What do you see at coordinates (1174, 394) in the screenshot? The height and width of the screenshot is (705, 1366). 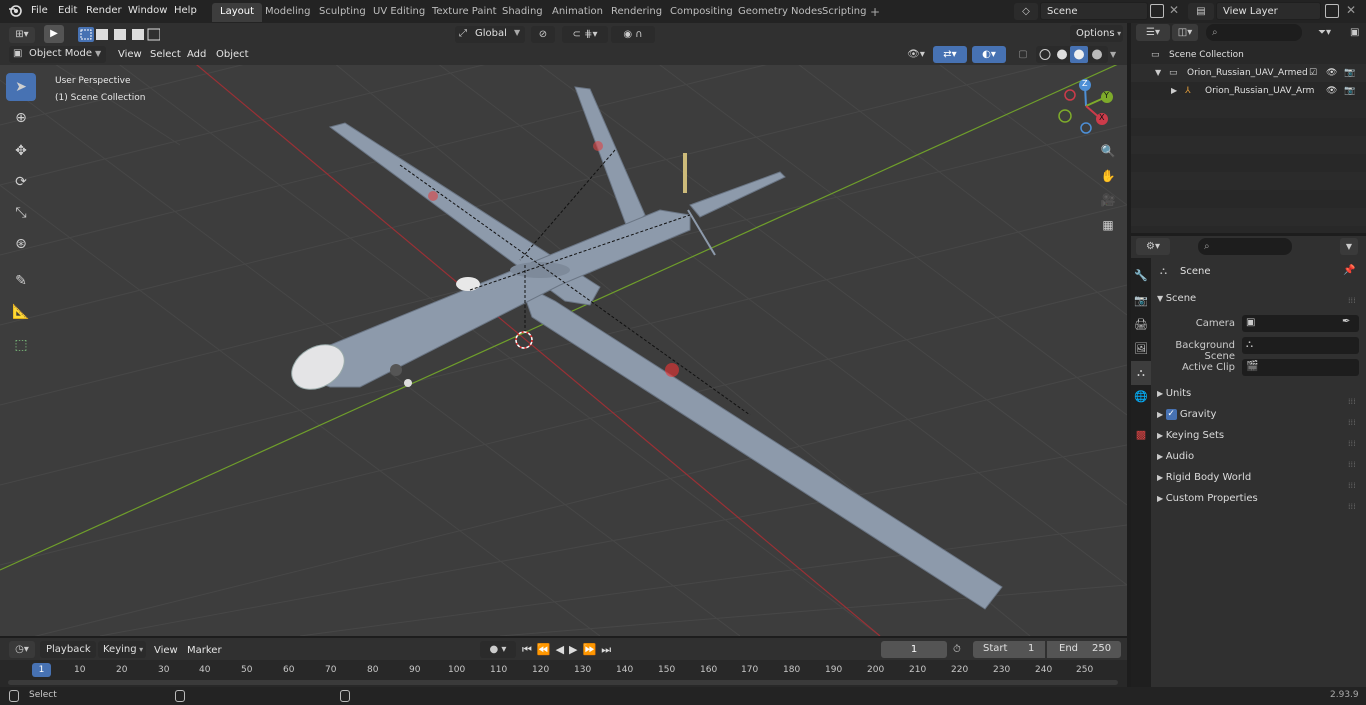 I see `units-panel-header: ▶ Units` at bounding box center [1174, 394].